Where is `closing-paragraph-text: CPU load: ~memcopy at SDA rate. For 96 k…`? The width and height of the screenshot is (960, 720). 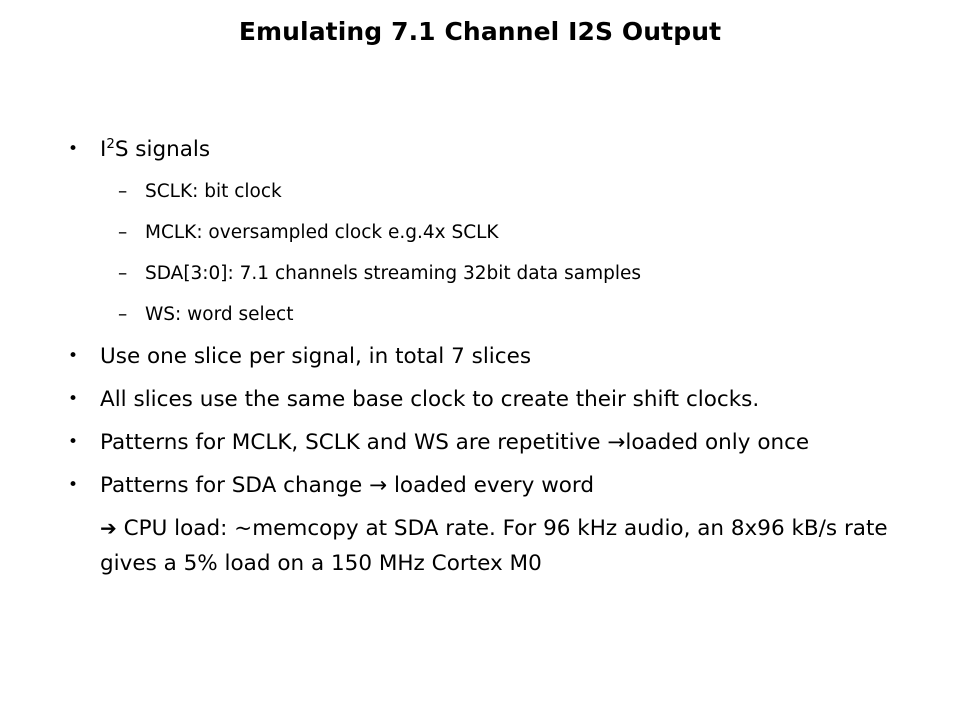
closing-paragraph-text: CPU load: ~memcopy at SDA rate. For 96 k… is located at coordinates (494, 546).